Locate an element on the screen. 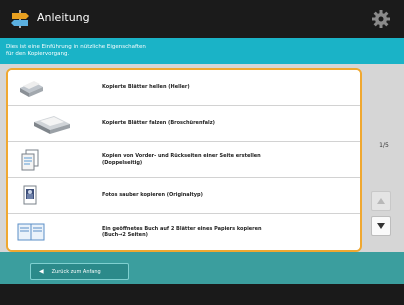 The width and height of the screenshot is (404, 305). description-line-2: für den Kopiervorgang. is located at coordinates (38, 54).